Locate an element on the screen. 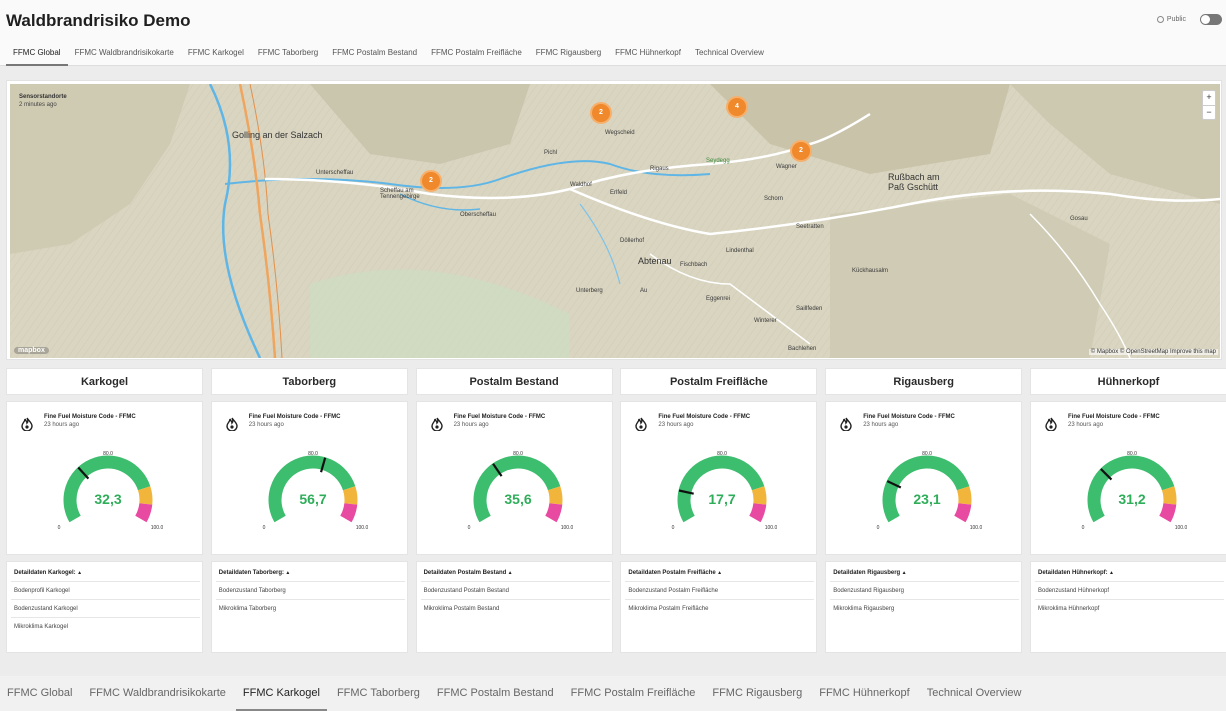 The width and height of the screenshot is (1226, 711). detail-row-link: Mikroklima Karkogel is located at coordinates (105, 626).